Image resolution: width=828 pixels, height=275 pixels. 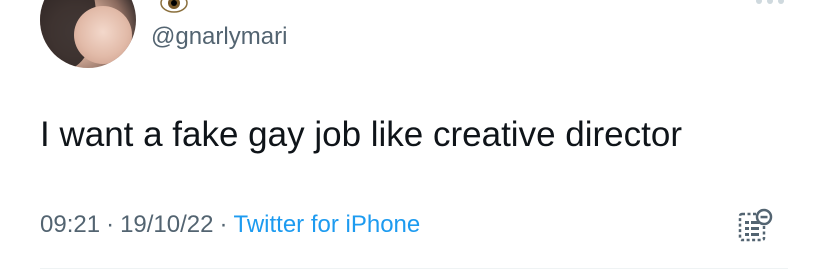 What do you see at coordinates (326, 224) in the screenshot?
I see `tweet-source-link: Twitter for iPhone` at bounding box center [326, 224].